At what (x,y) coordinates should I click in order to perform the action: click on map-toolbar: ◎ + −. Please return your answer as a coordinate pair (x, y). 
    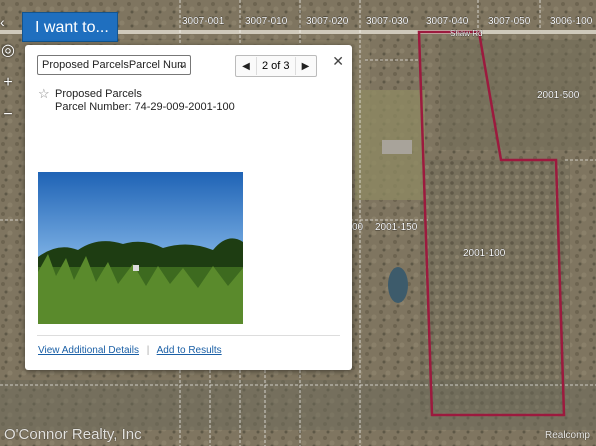
    Looking at the image, I should click on (8, 88).